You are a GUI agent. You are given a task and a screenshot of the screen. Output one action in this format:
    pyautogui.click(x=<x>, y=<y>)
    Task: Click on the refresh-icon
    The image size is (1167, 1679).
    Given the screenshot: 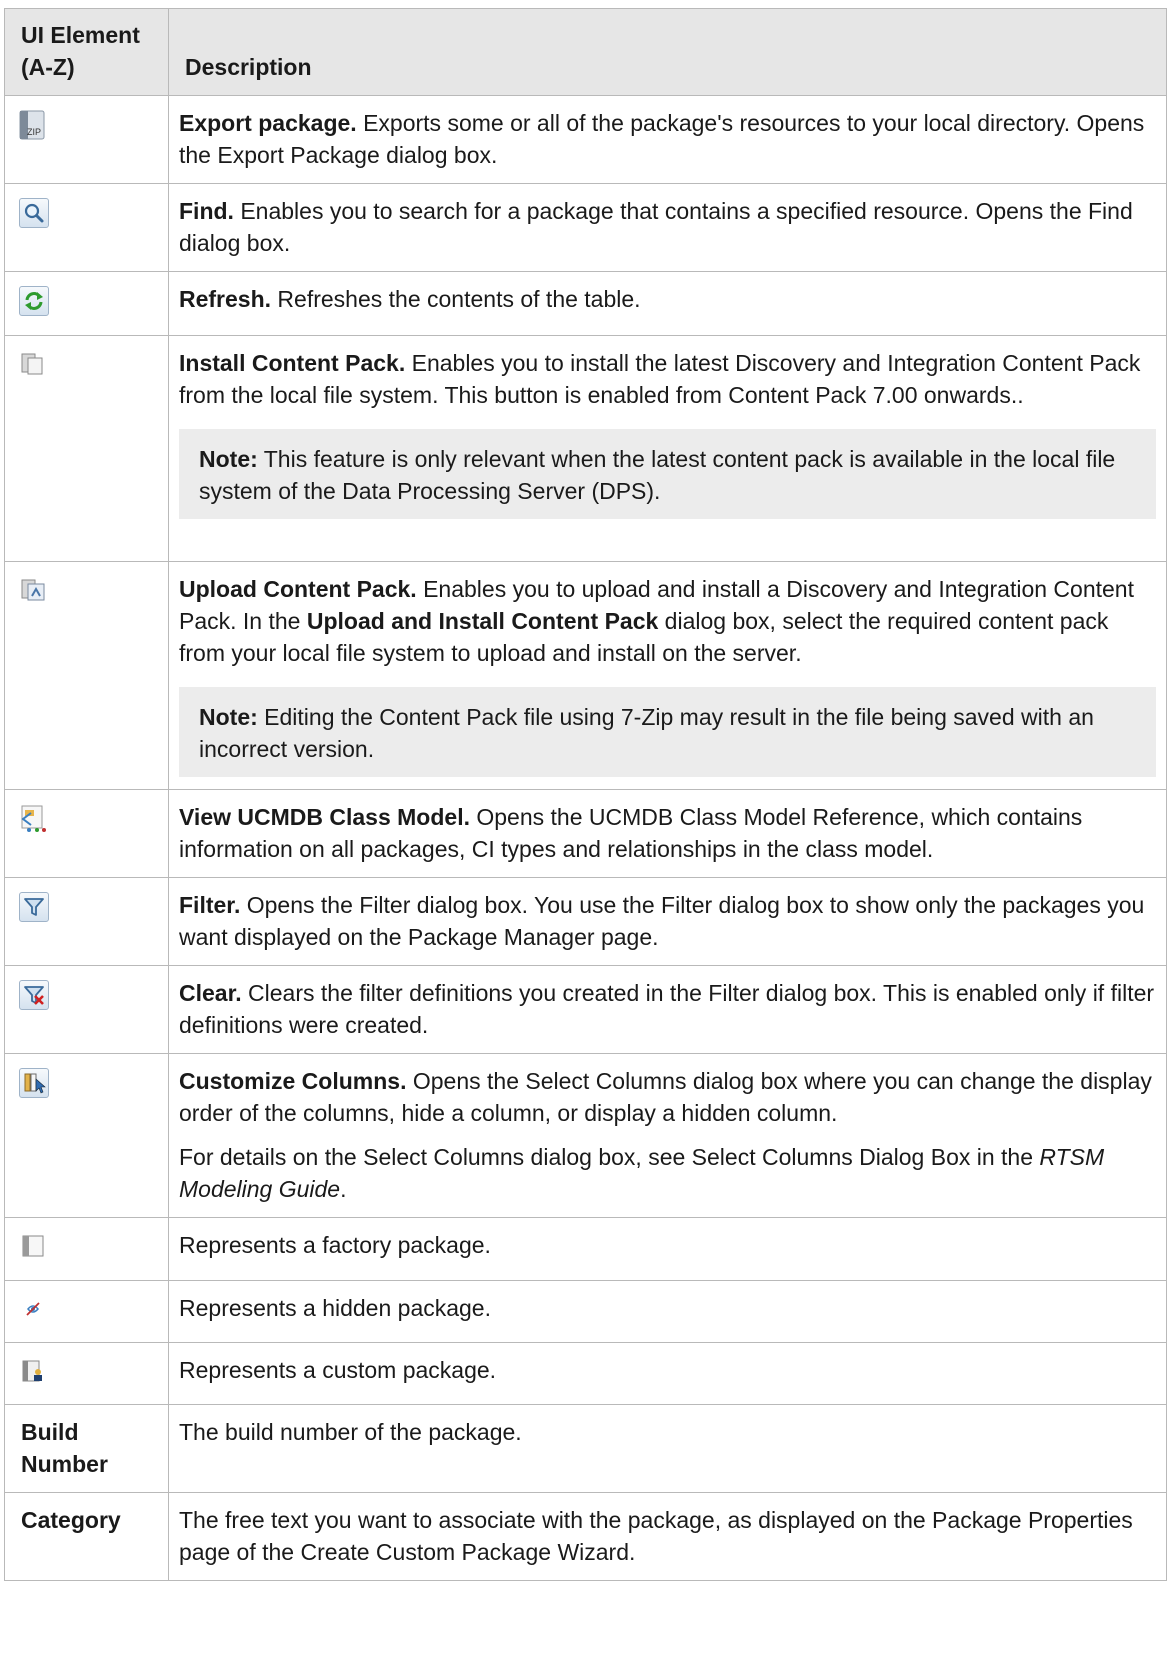 What is the action you would take?
    pyautogui.click(x=34, y=301)
    